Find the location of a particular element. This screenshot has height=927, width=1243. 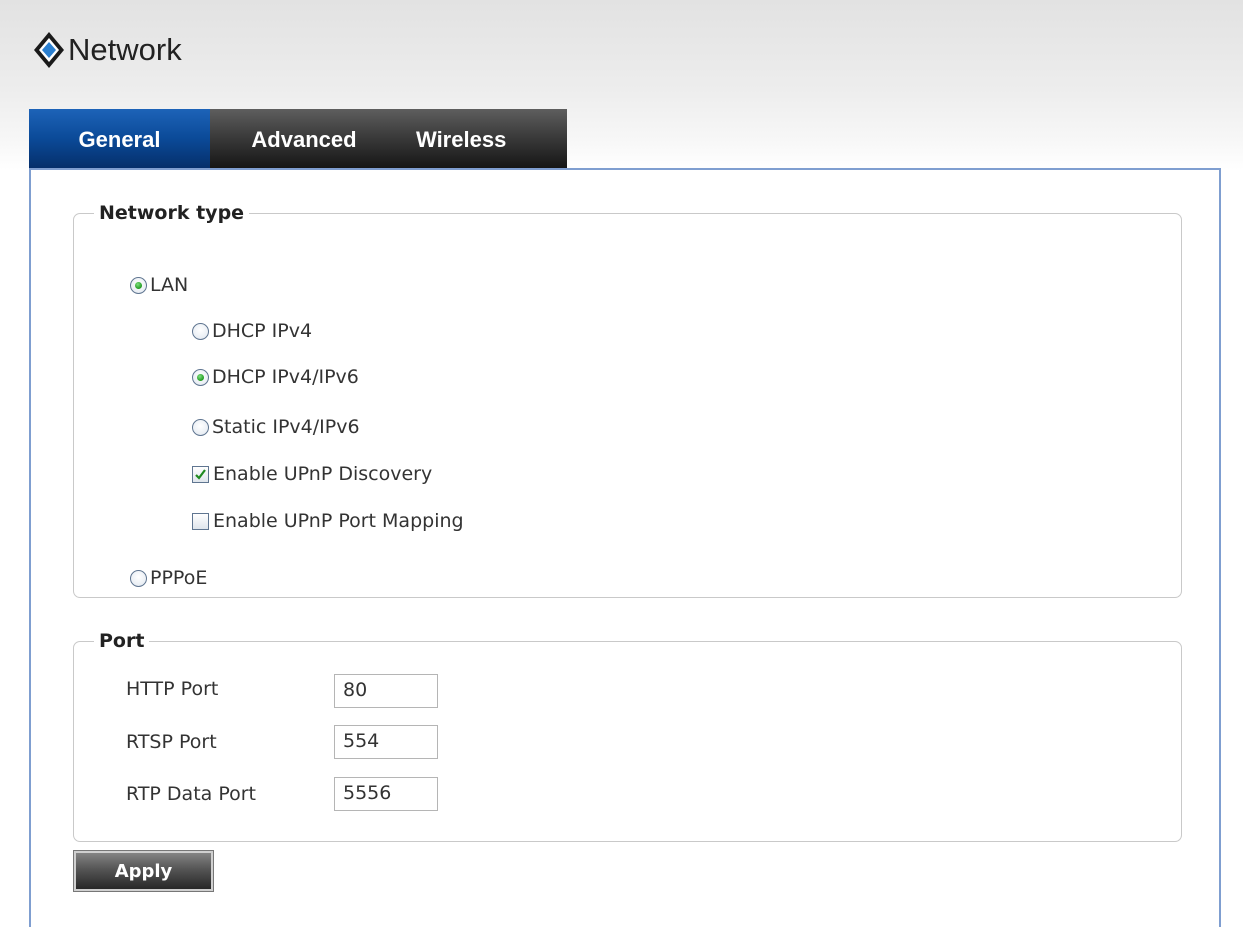

lan-radio is located at coordinates (138, 285).